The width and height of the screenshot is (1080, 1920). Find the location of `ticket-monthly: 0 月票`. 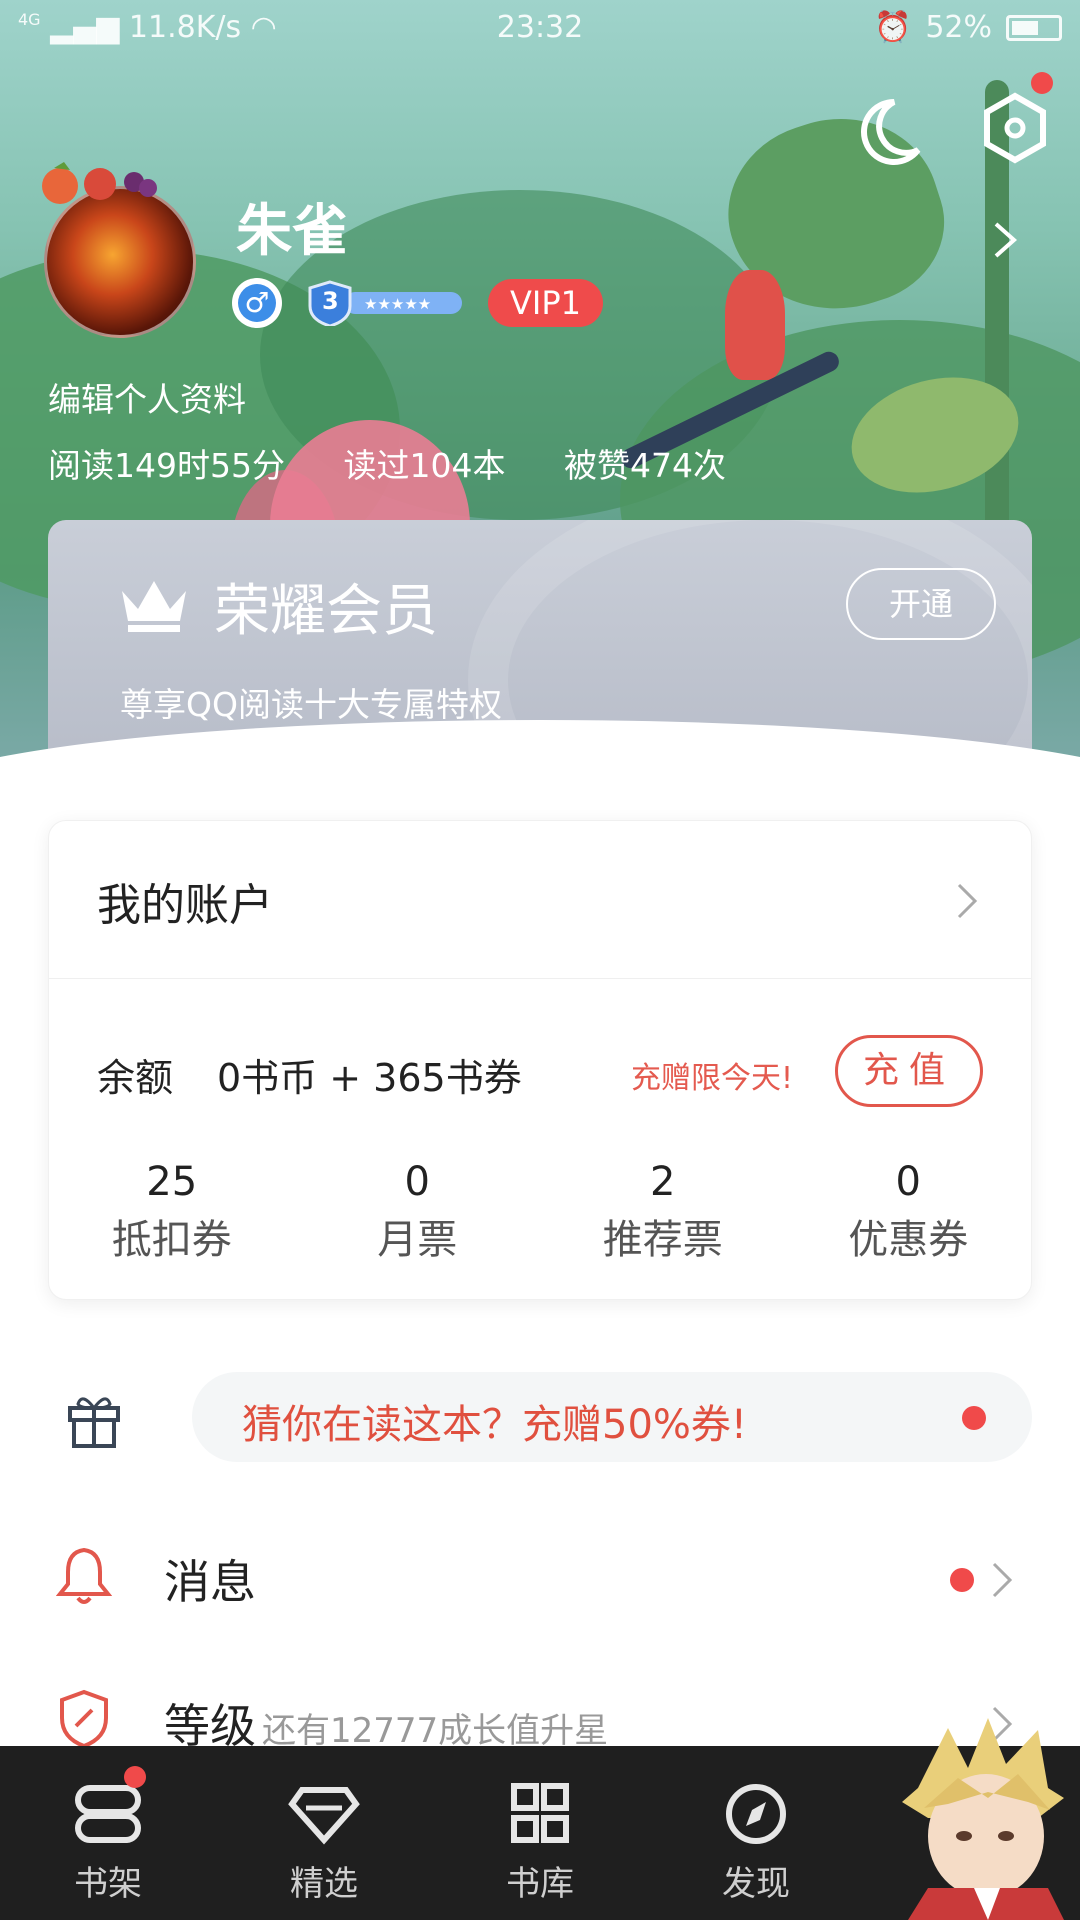

ticket-monthly: 0 月票 is located at coordinates (418, 1212).